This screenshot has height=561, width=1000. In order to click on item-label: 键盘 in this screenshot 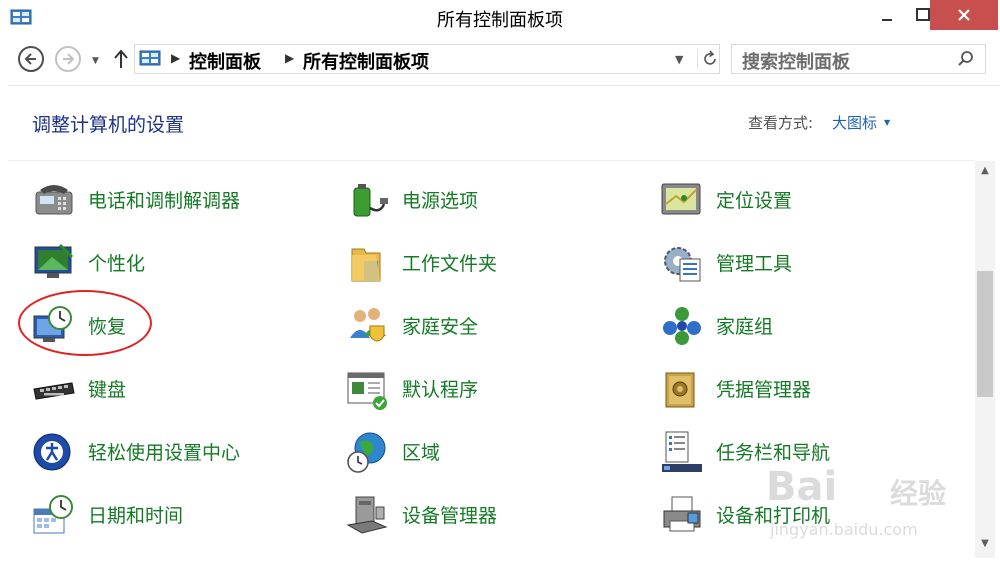, I will do `click(107, 390)`.